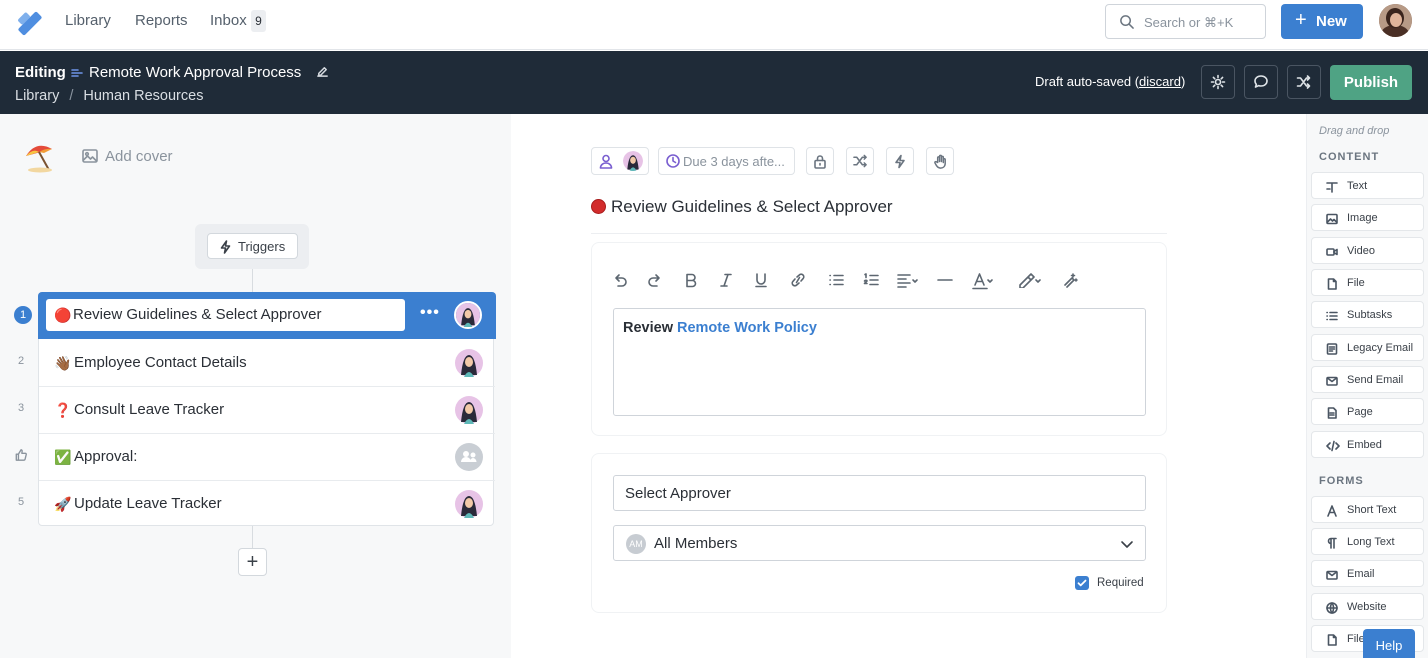  Describe the element at coordinates (195, 72) in the screenshot. I see `workflow-title: Remote Work Approval Process` at that location.